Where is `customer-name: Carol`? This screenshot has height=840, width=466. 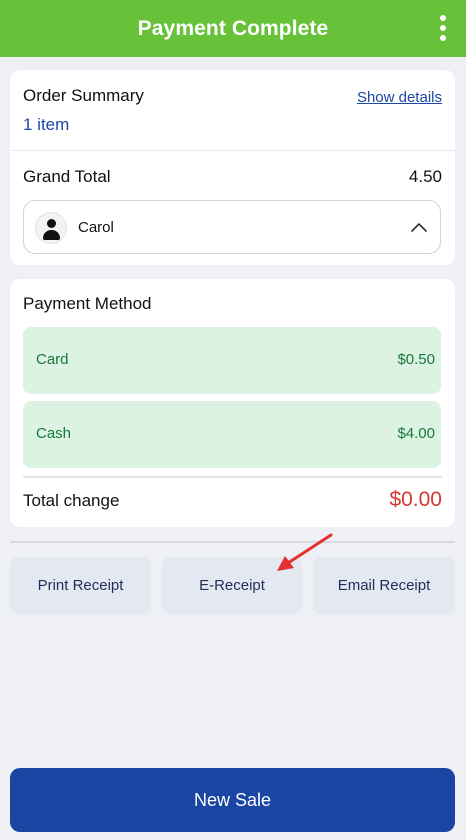
customer-name: Carol is located at coordinates (96, 227).